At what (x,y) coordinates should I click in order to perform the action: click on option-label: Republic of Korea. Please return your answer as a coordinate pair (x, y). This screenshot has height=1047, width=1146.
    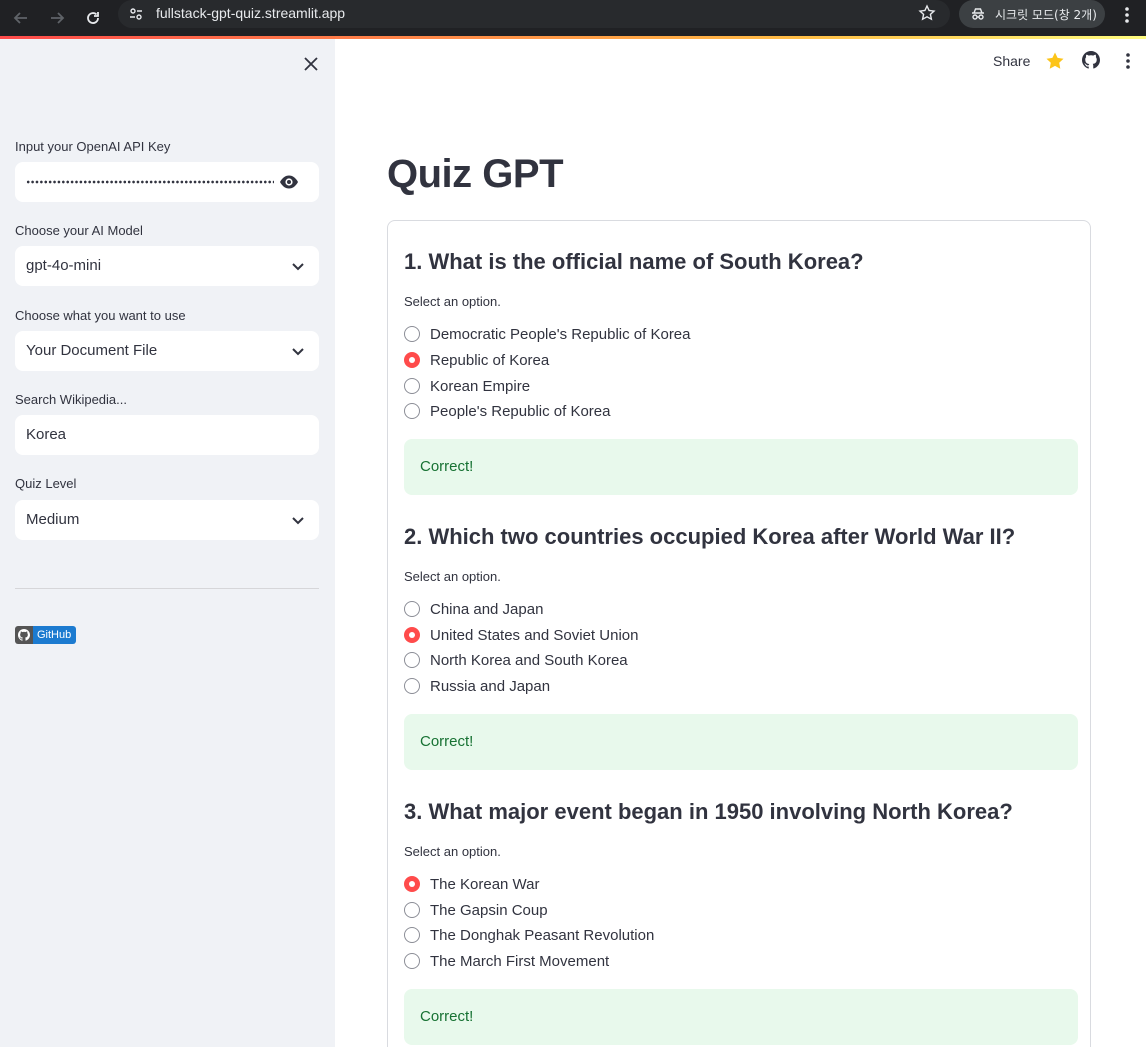
    Looking at the image, I should click on (490, 360).